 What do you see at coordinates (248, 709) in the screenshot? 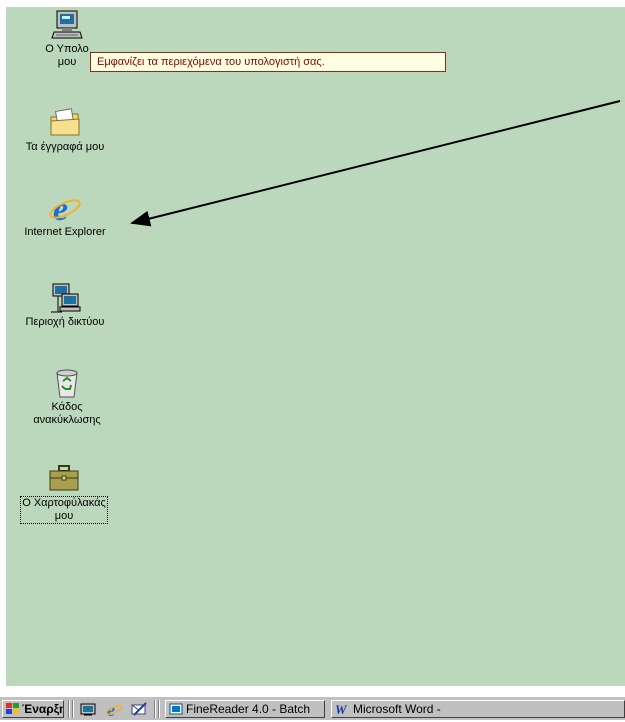
I see `task-label-finereader: FineReader 4.0 - Batch` at bounding box center [248, 709].